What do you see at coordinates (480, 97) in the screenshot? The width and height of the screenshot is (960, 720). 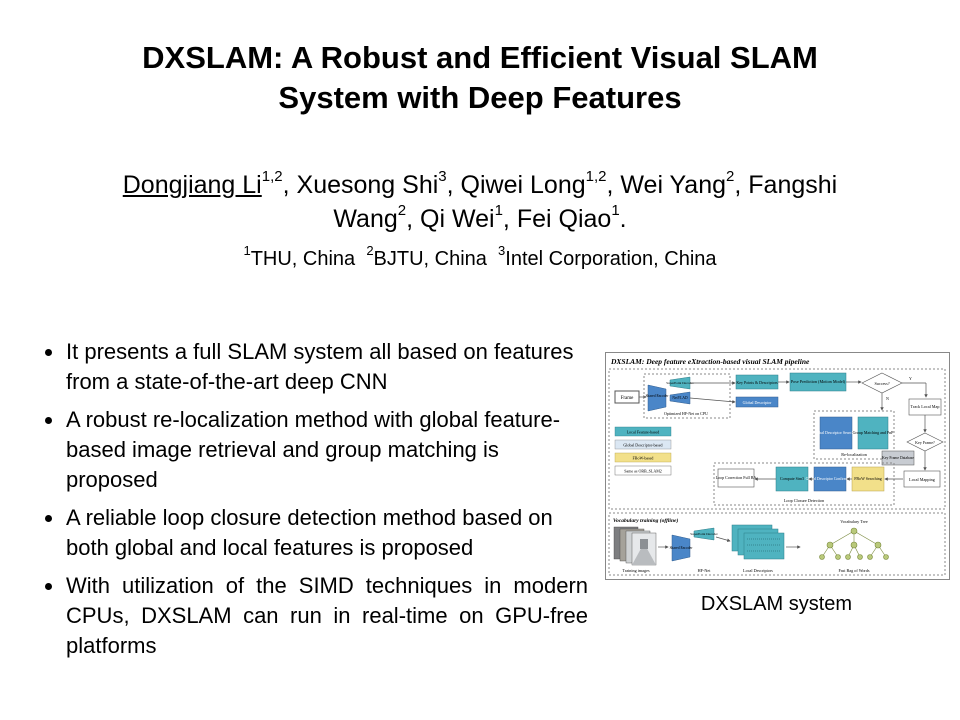 I see `title-line-2: System with Deep Features` at bounding box center [480, 97].